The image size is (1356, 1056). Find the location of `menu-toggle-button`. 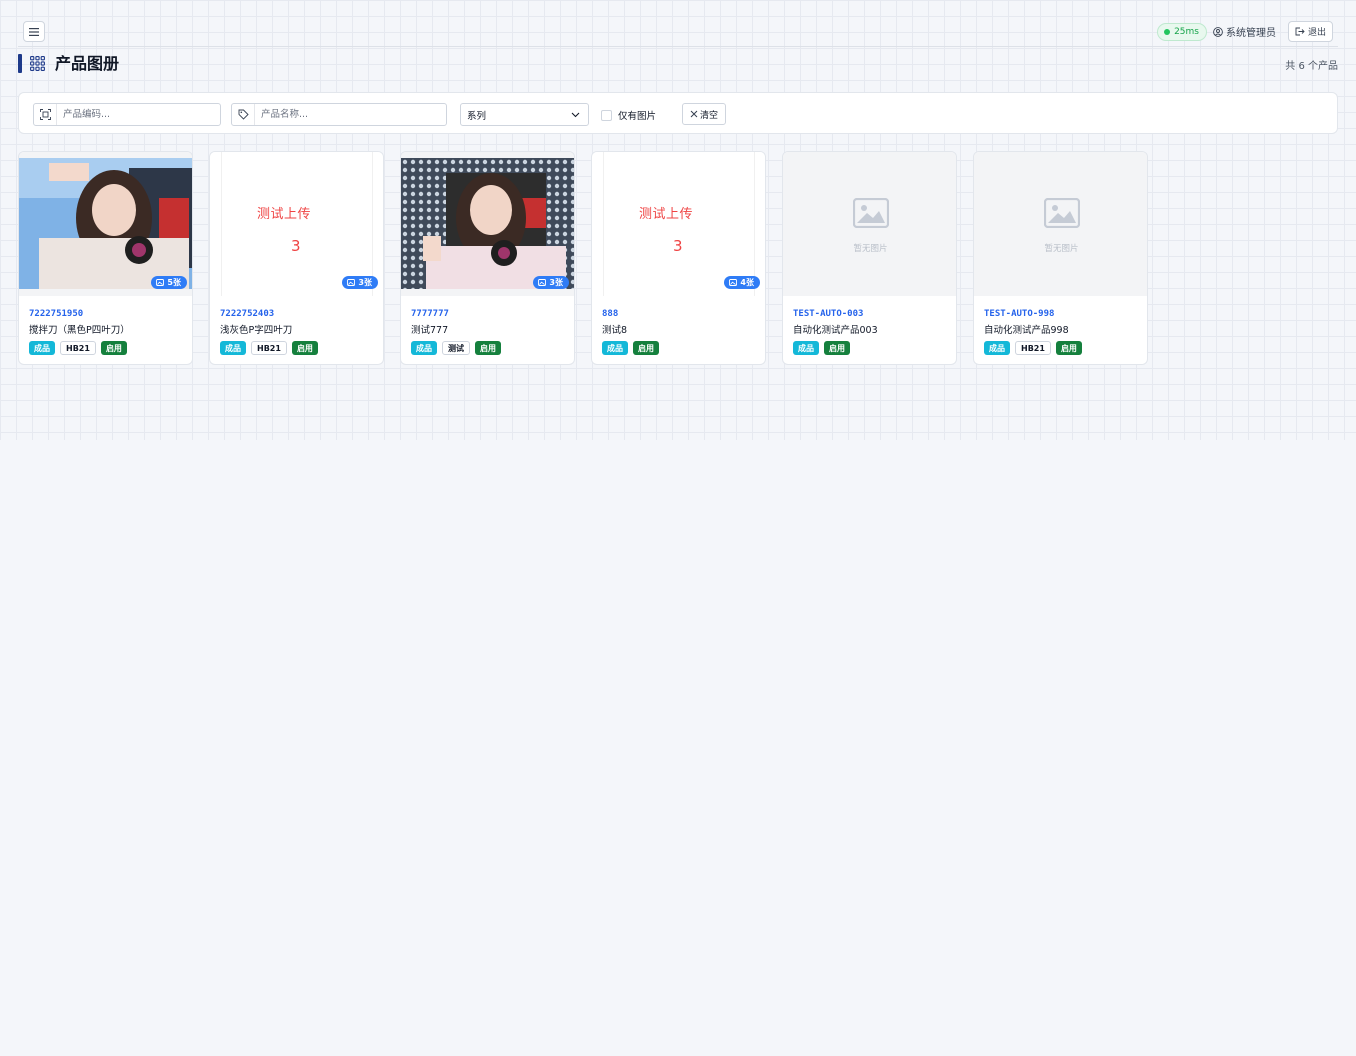

menu-toggle-button is located at coordinates (34, 31).